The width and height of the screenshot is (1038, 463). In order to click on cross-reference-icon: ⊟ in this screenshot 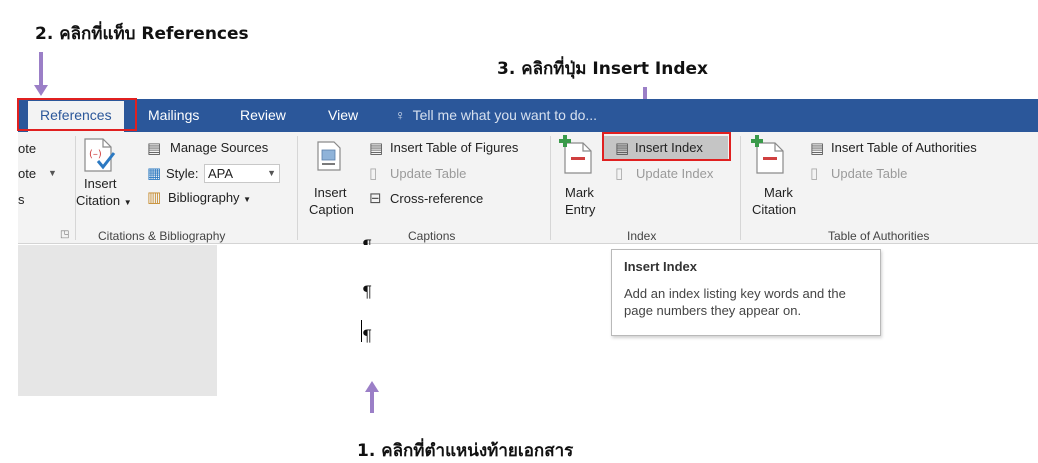, I will do `click(375, 198)`.